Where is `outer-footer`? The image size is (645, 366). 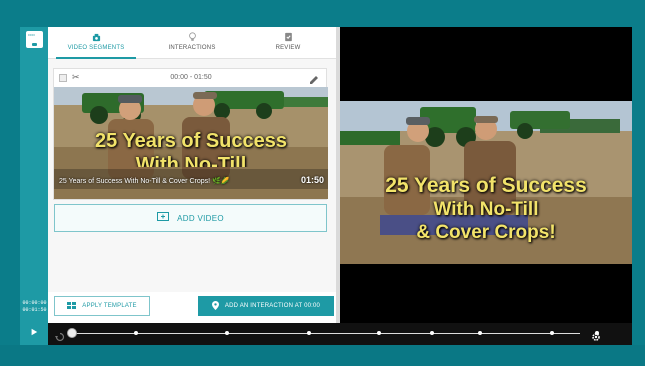 outer-footer is located at coordinates (322, 355).